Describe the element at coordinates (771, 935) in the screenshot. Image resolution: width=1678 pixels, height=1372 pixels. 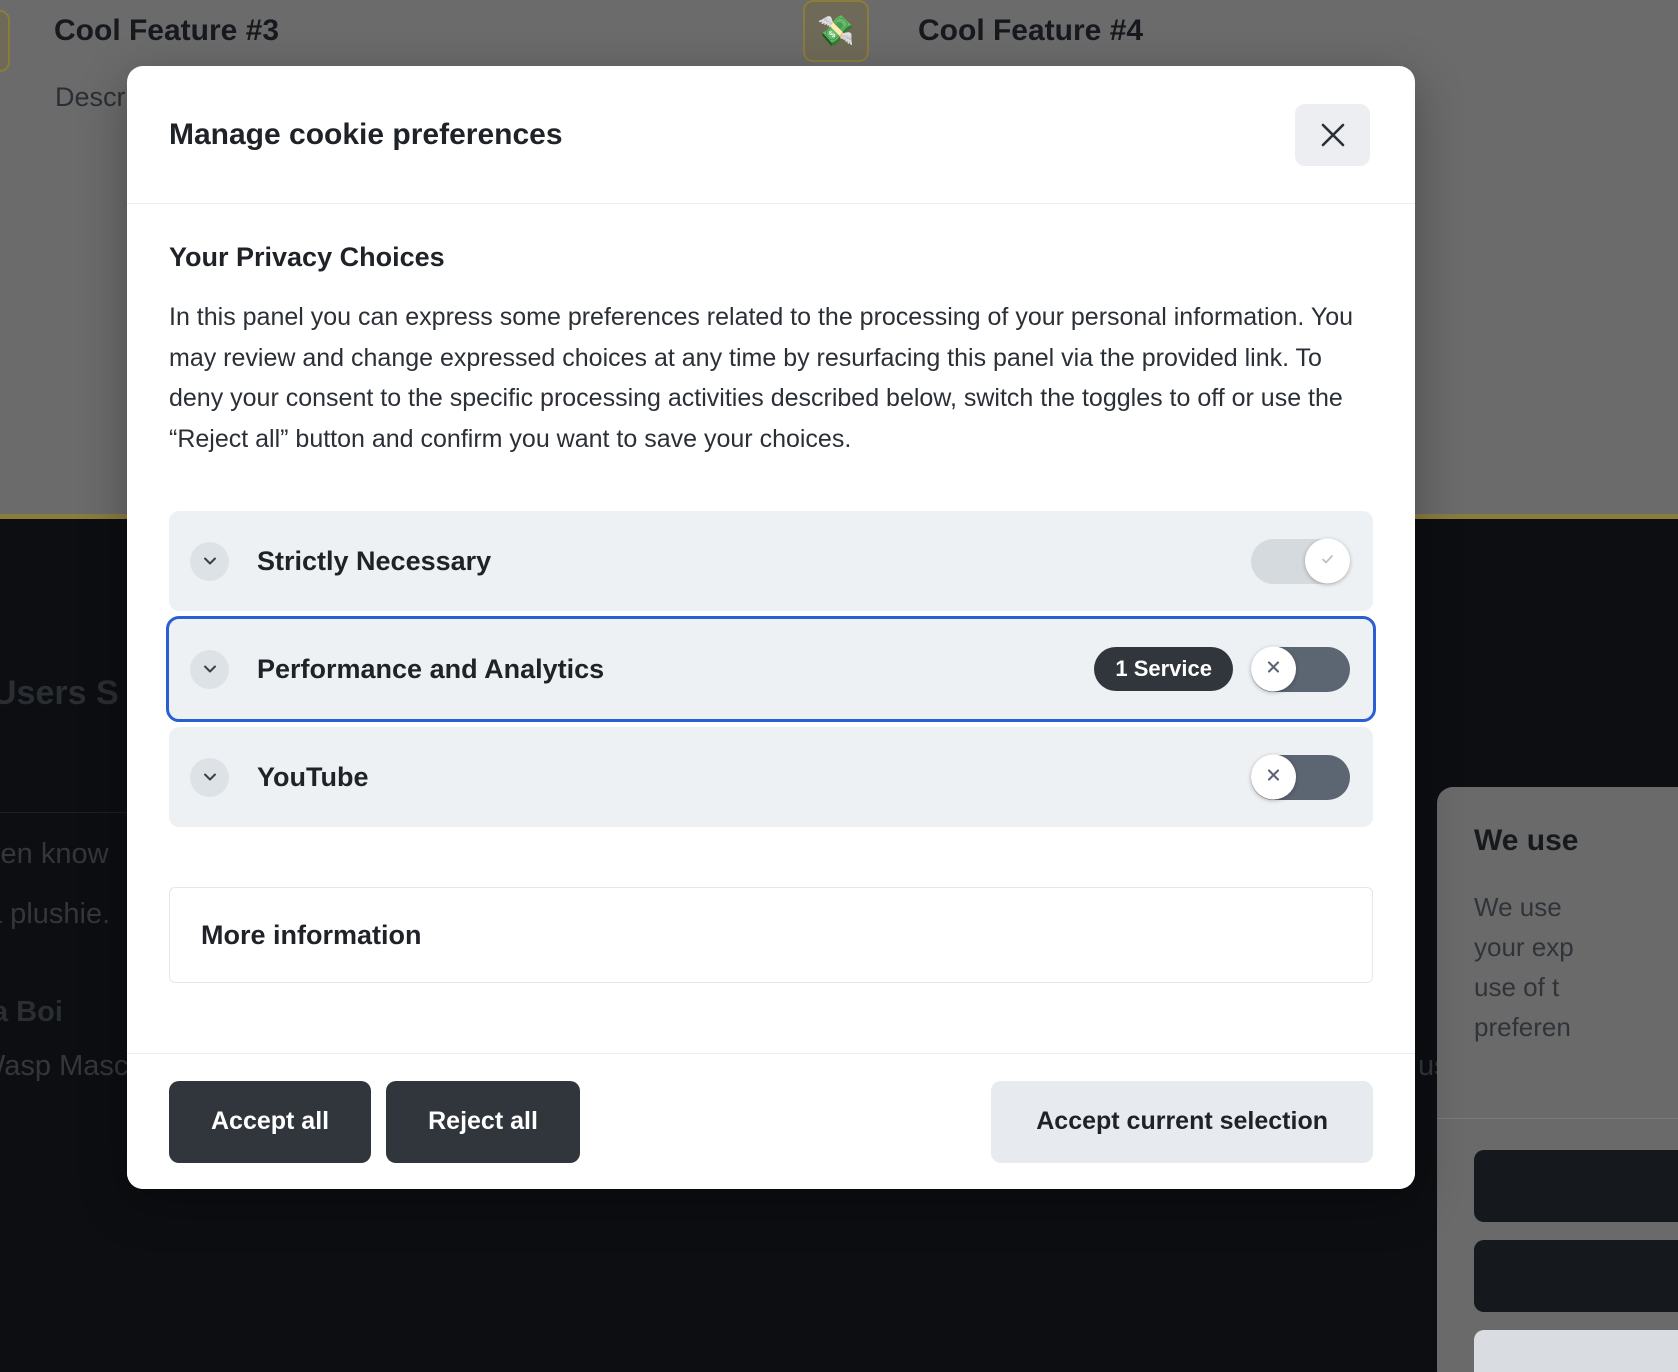
I see `more-information-section: More information` at that location.